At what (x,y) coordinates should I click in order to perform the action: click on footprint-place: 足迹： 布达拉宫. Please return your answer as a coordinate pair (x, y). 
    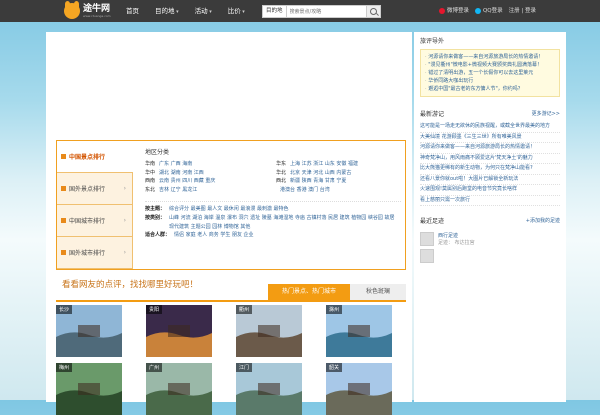
    Looking at the image, I should click on (456, 243).